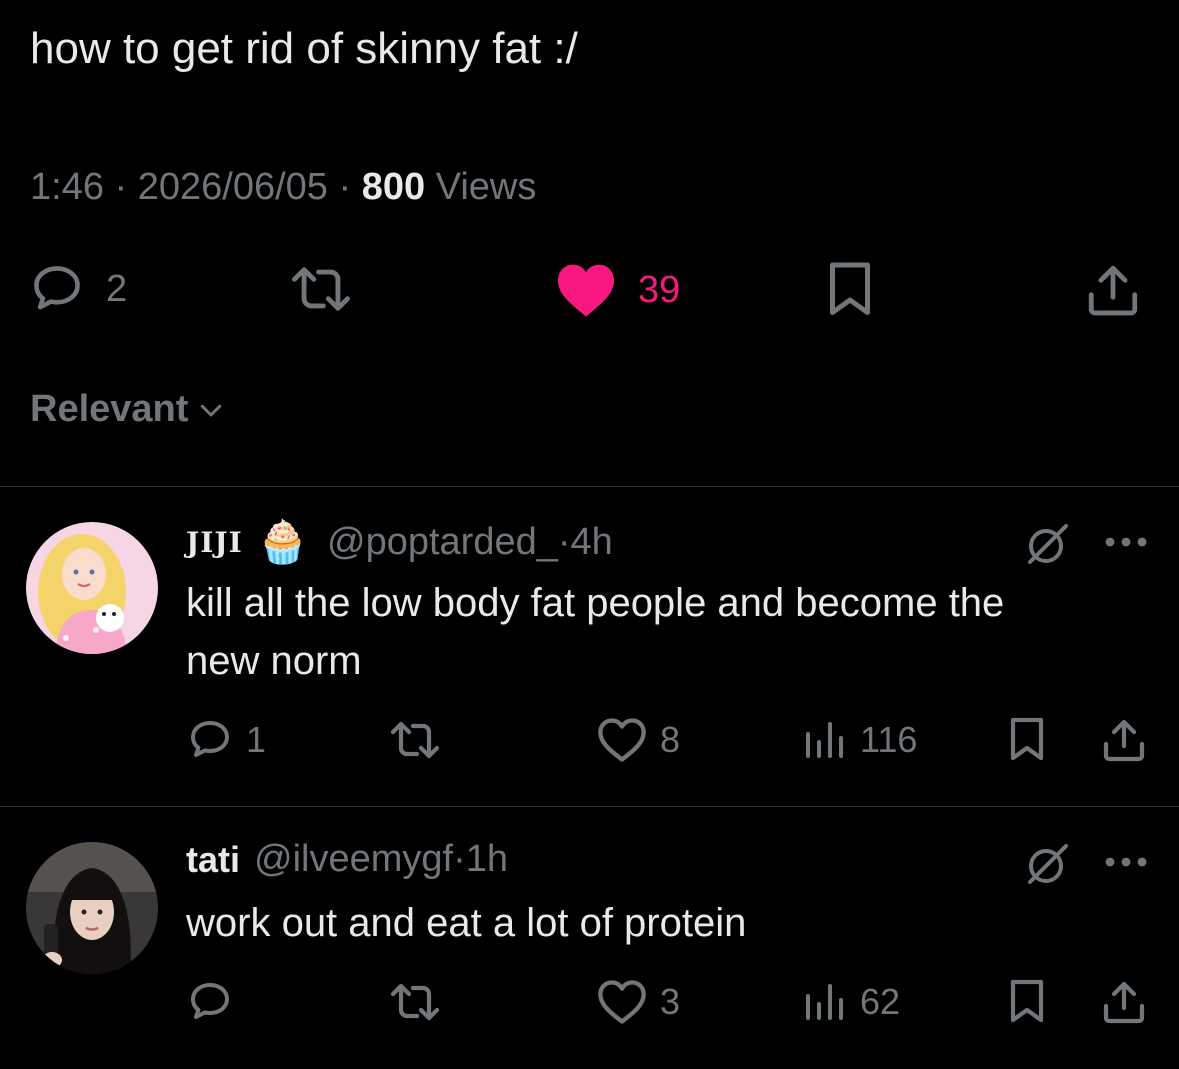 The height and width of the screenshot is (1069, 1179). I want to click on like-button: 3, so click(638, 1002).